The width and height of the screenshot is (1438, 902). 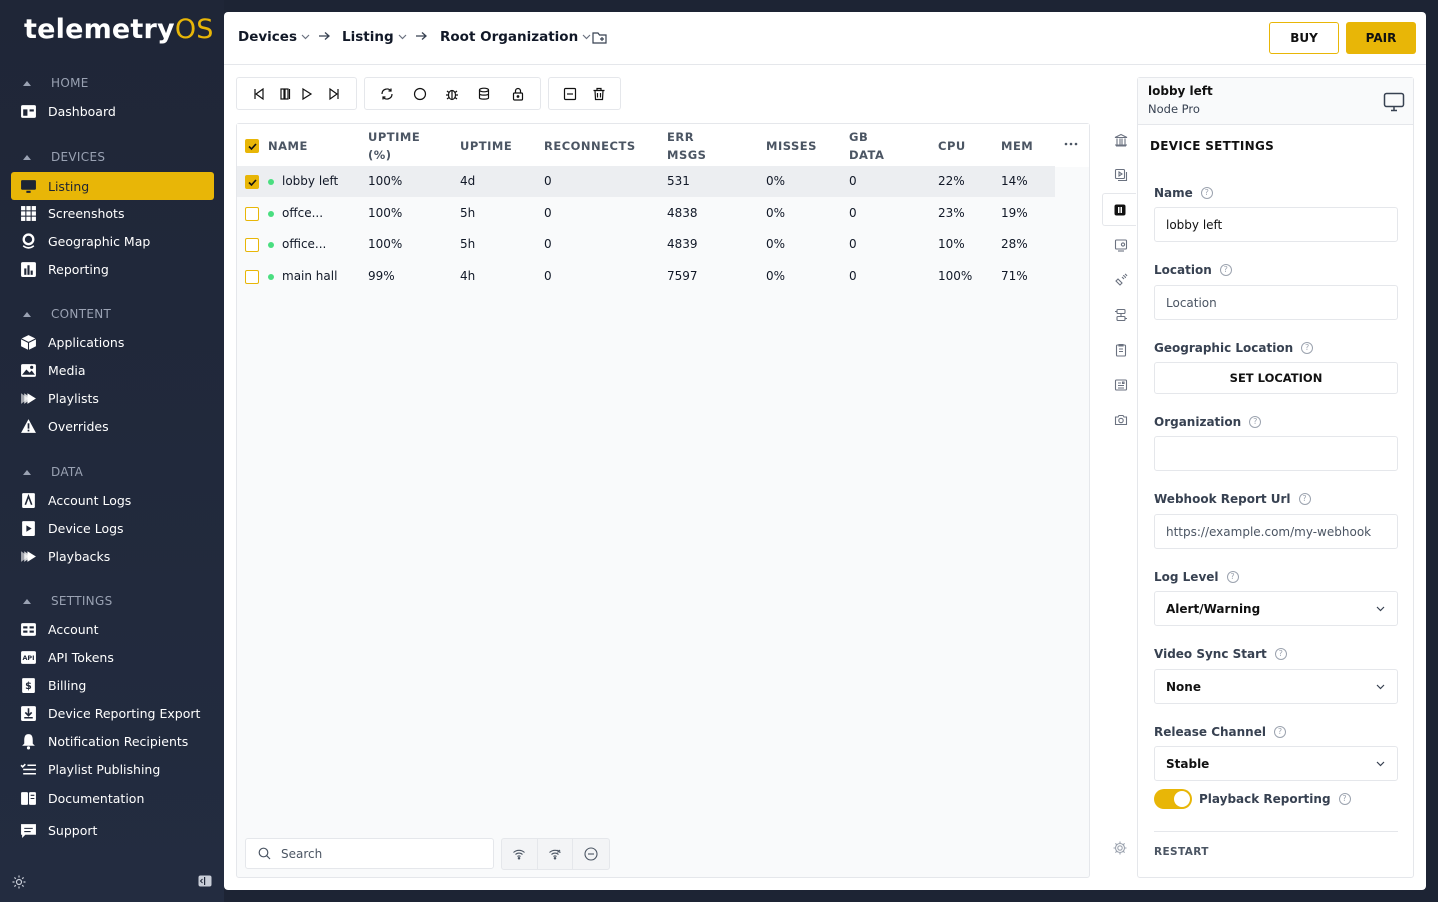 What do you see at coordinates (112, 713) in the screenshot?
I see `sidebar-item-device-reporting-export: Device Reporting Export` at bounding box center [112, 713].